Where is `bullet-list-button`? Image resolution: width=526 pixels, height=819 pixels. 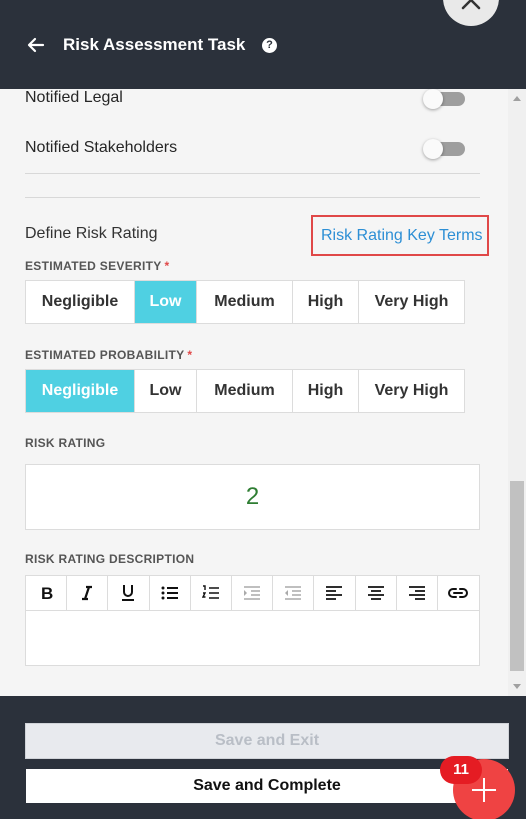 bullet-list-button is located at coordinates (170, 593).